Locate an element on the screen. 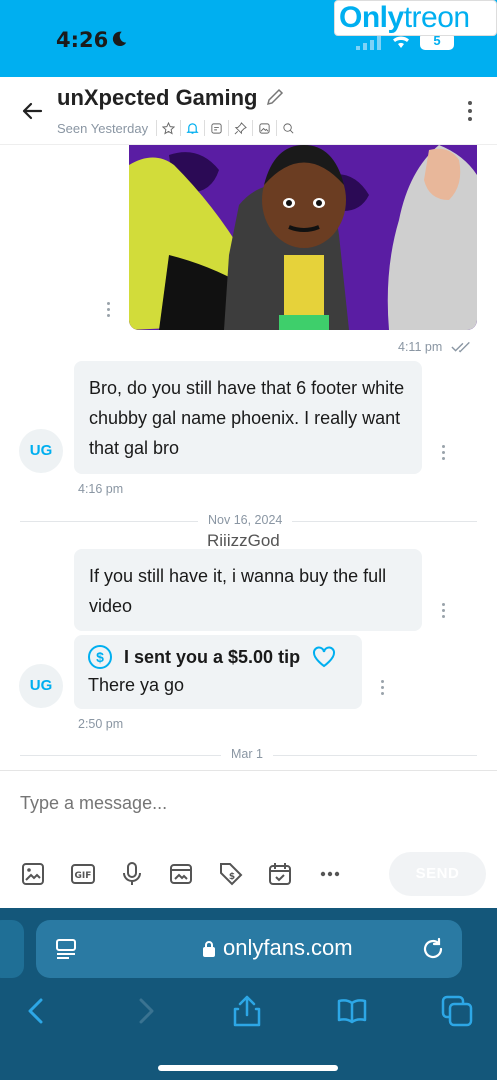 The height and width of the screenshot is (1080, 497). image-icon is located at coordinates (33, 874).